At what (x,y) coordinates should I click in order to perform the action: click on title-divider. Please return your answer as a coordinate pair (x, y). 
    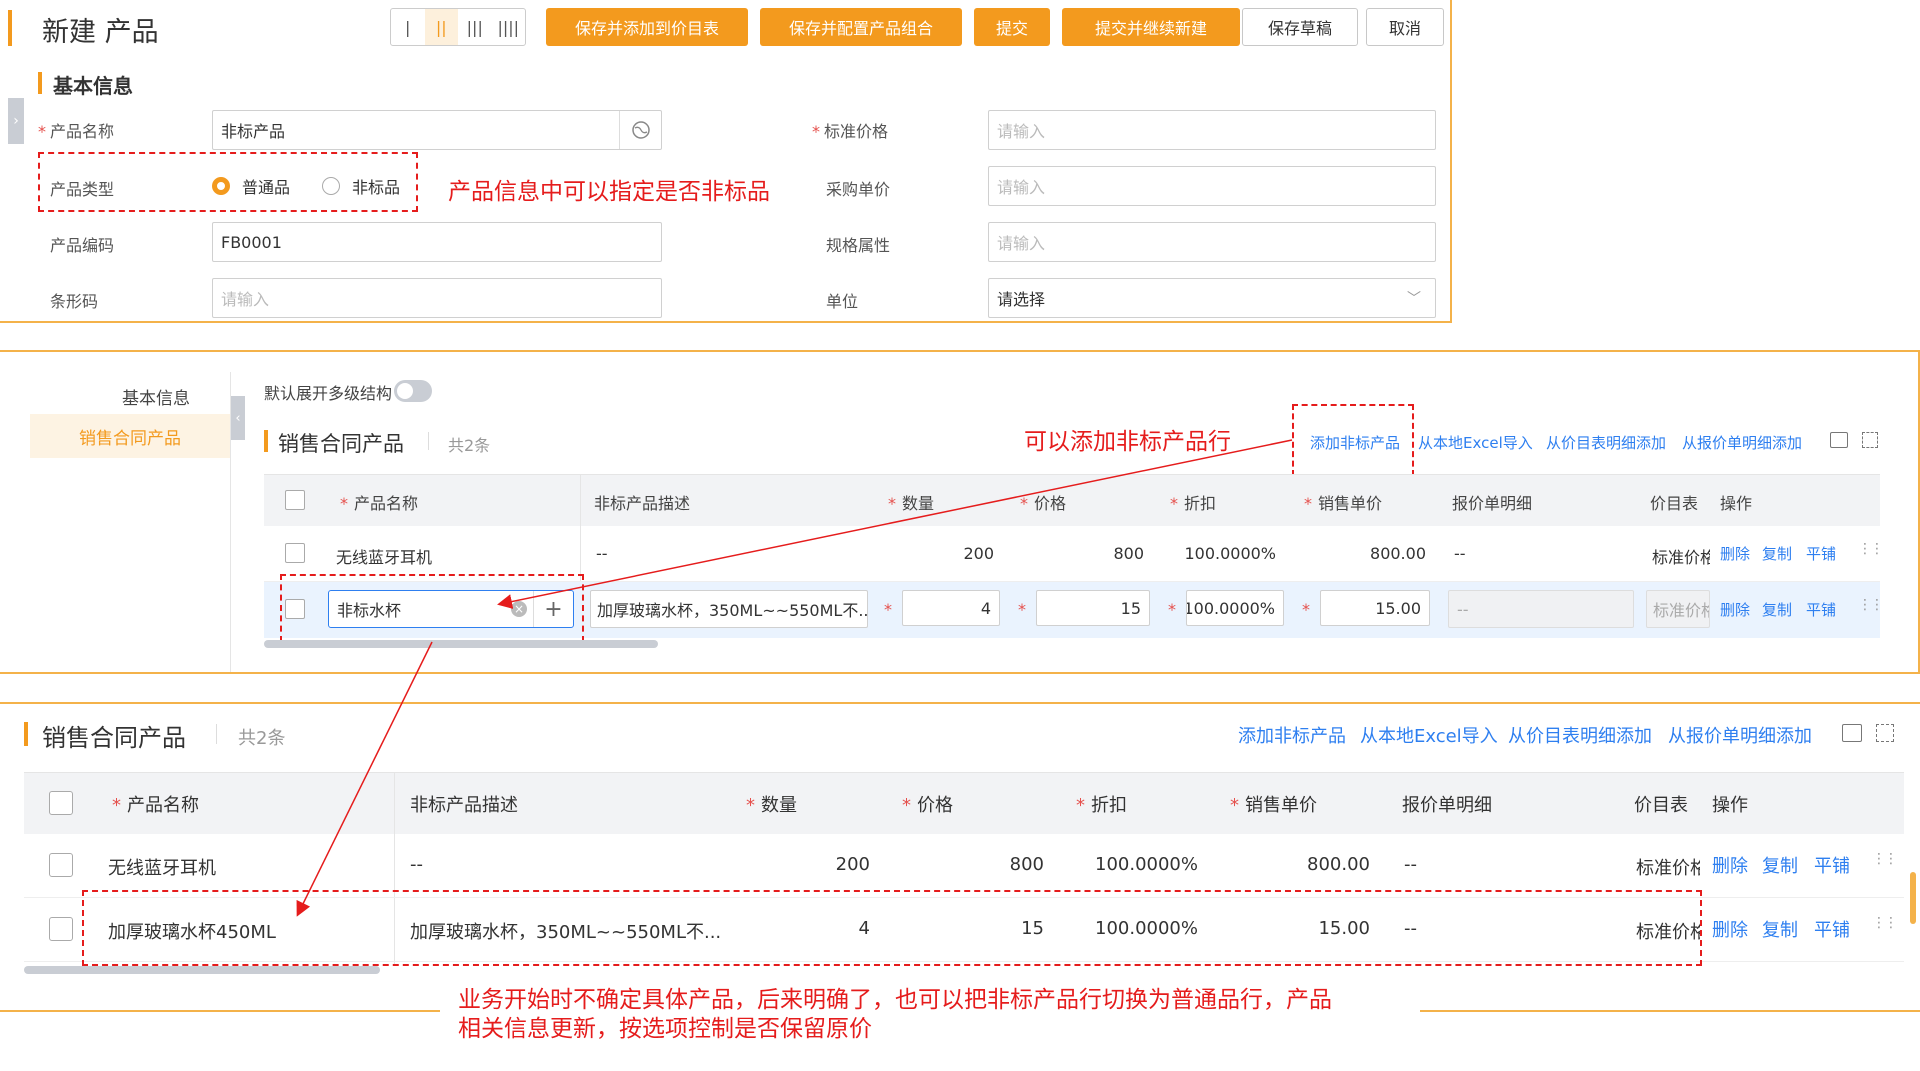
    Looking at the image, I should click on (428, 441).